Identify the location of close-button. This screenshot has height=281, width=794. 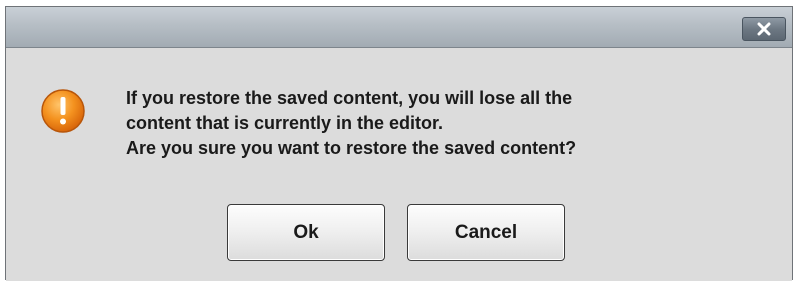
(764, 29).